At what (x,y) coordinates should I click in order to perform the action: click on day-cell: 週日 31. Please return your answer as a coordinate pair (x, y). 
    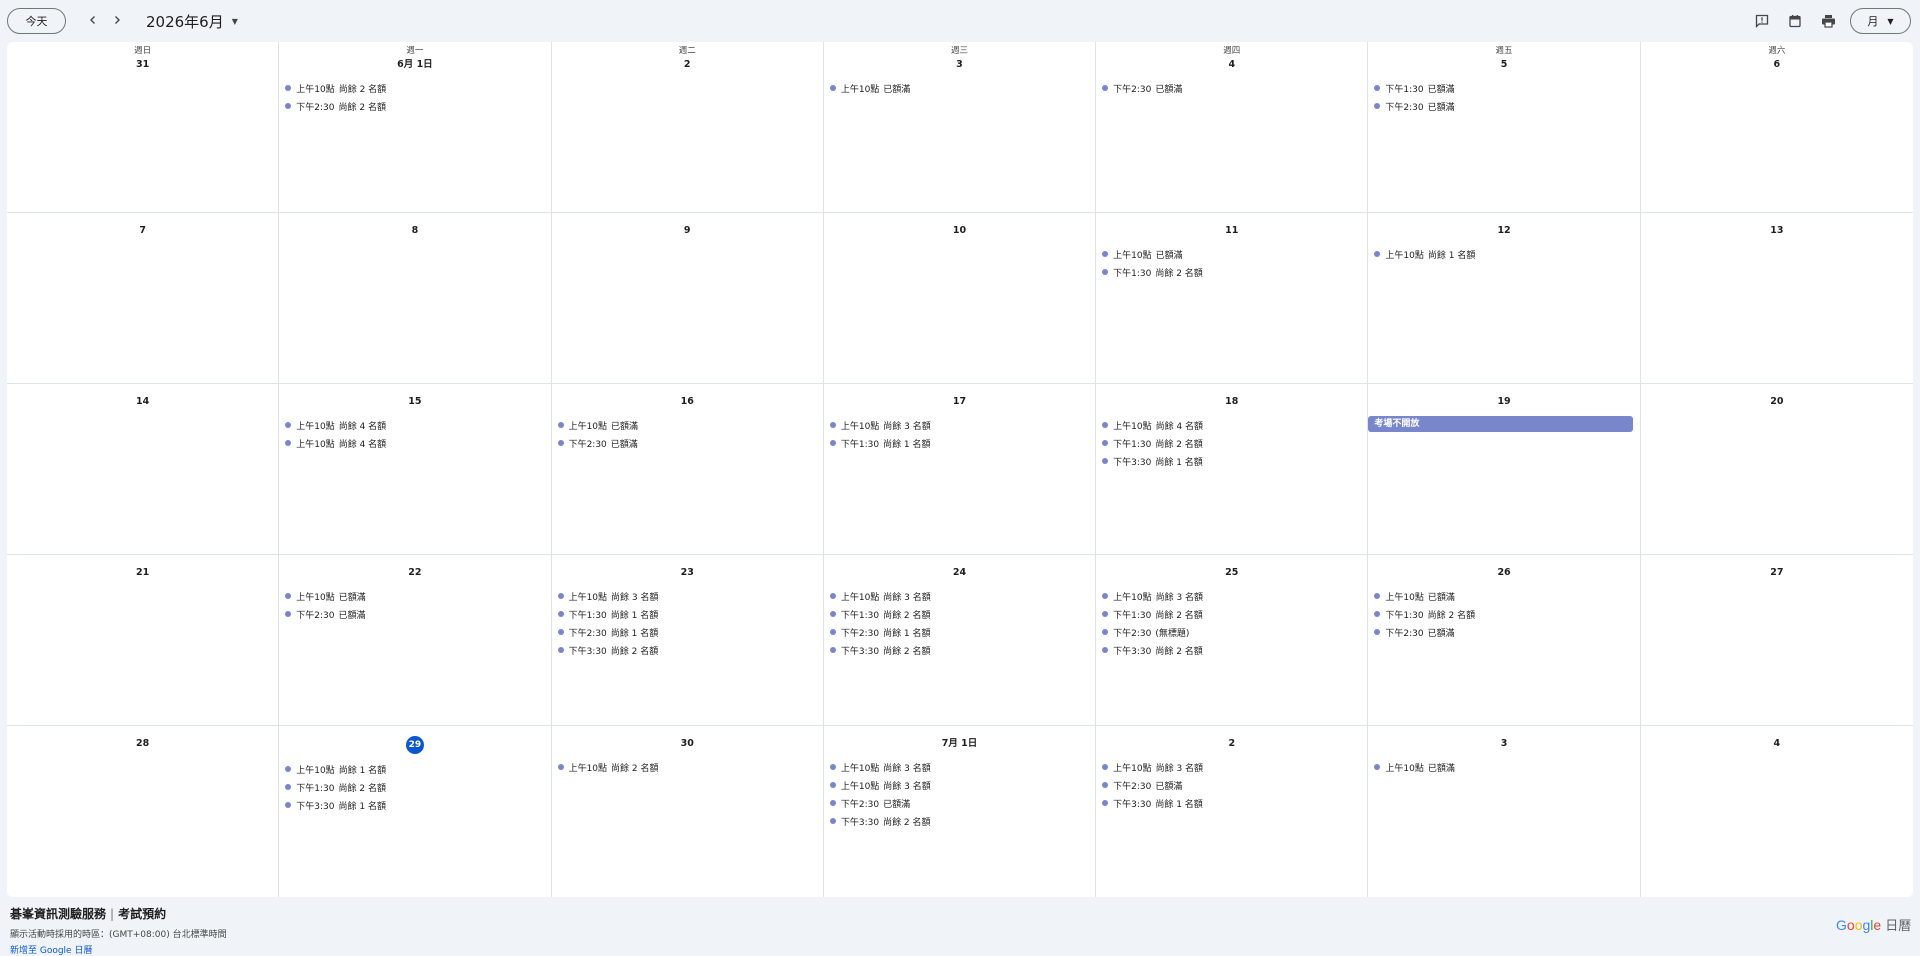
    Looking at the image, I should click on (143, 127).